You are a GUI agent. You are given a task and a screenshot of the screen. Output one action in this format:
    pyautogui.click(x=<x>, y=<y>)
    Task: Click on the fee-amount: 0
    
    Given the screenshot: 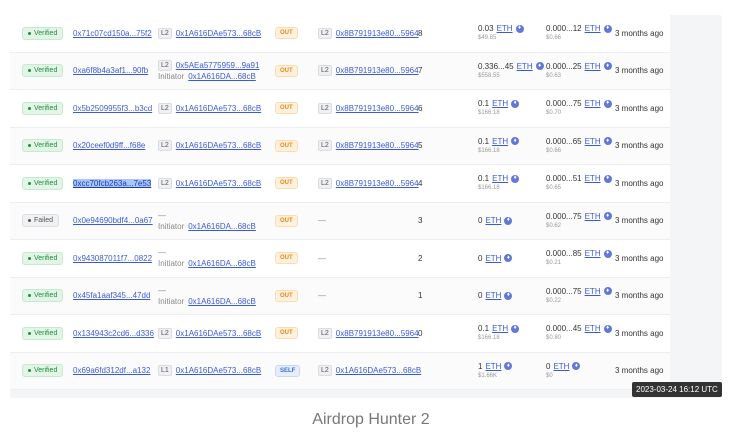 What is the action you would take?
    pyautogui.click(x=548, y=366)
    